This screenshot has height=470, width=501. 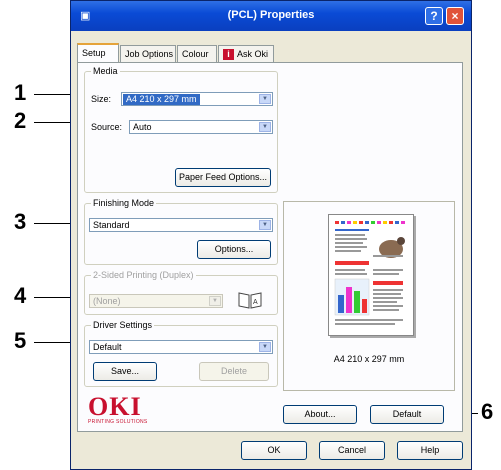 What do you see at coordinates (253, 54) in the screenshot?
I see `tab-ask-oki-label: Ask Oki` at bounding box center [253, 54].